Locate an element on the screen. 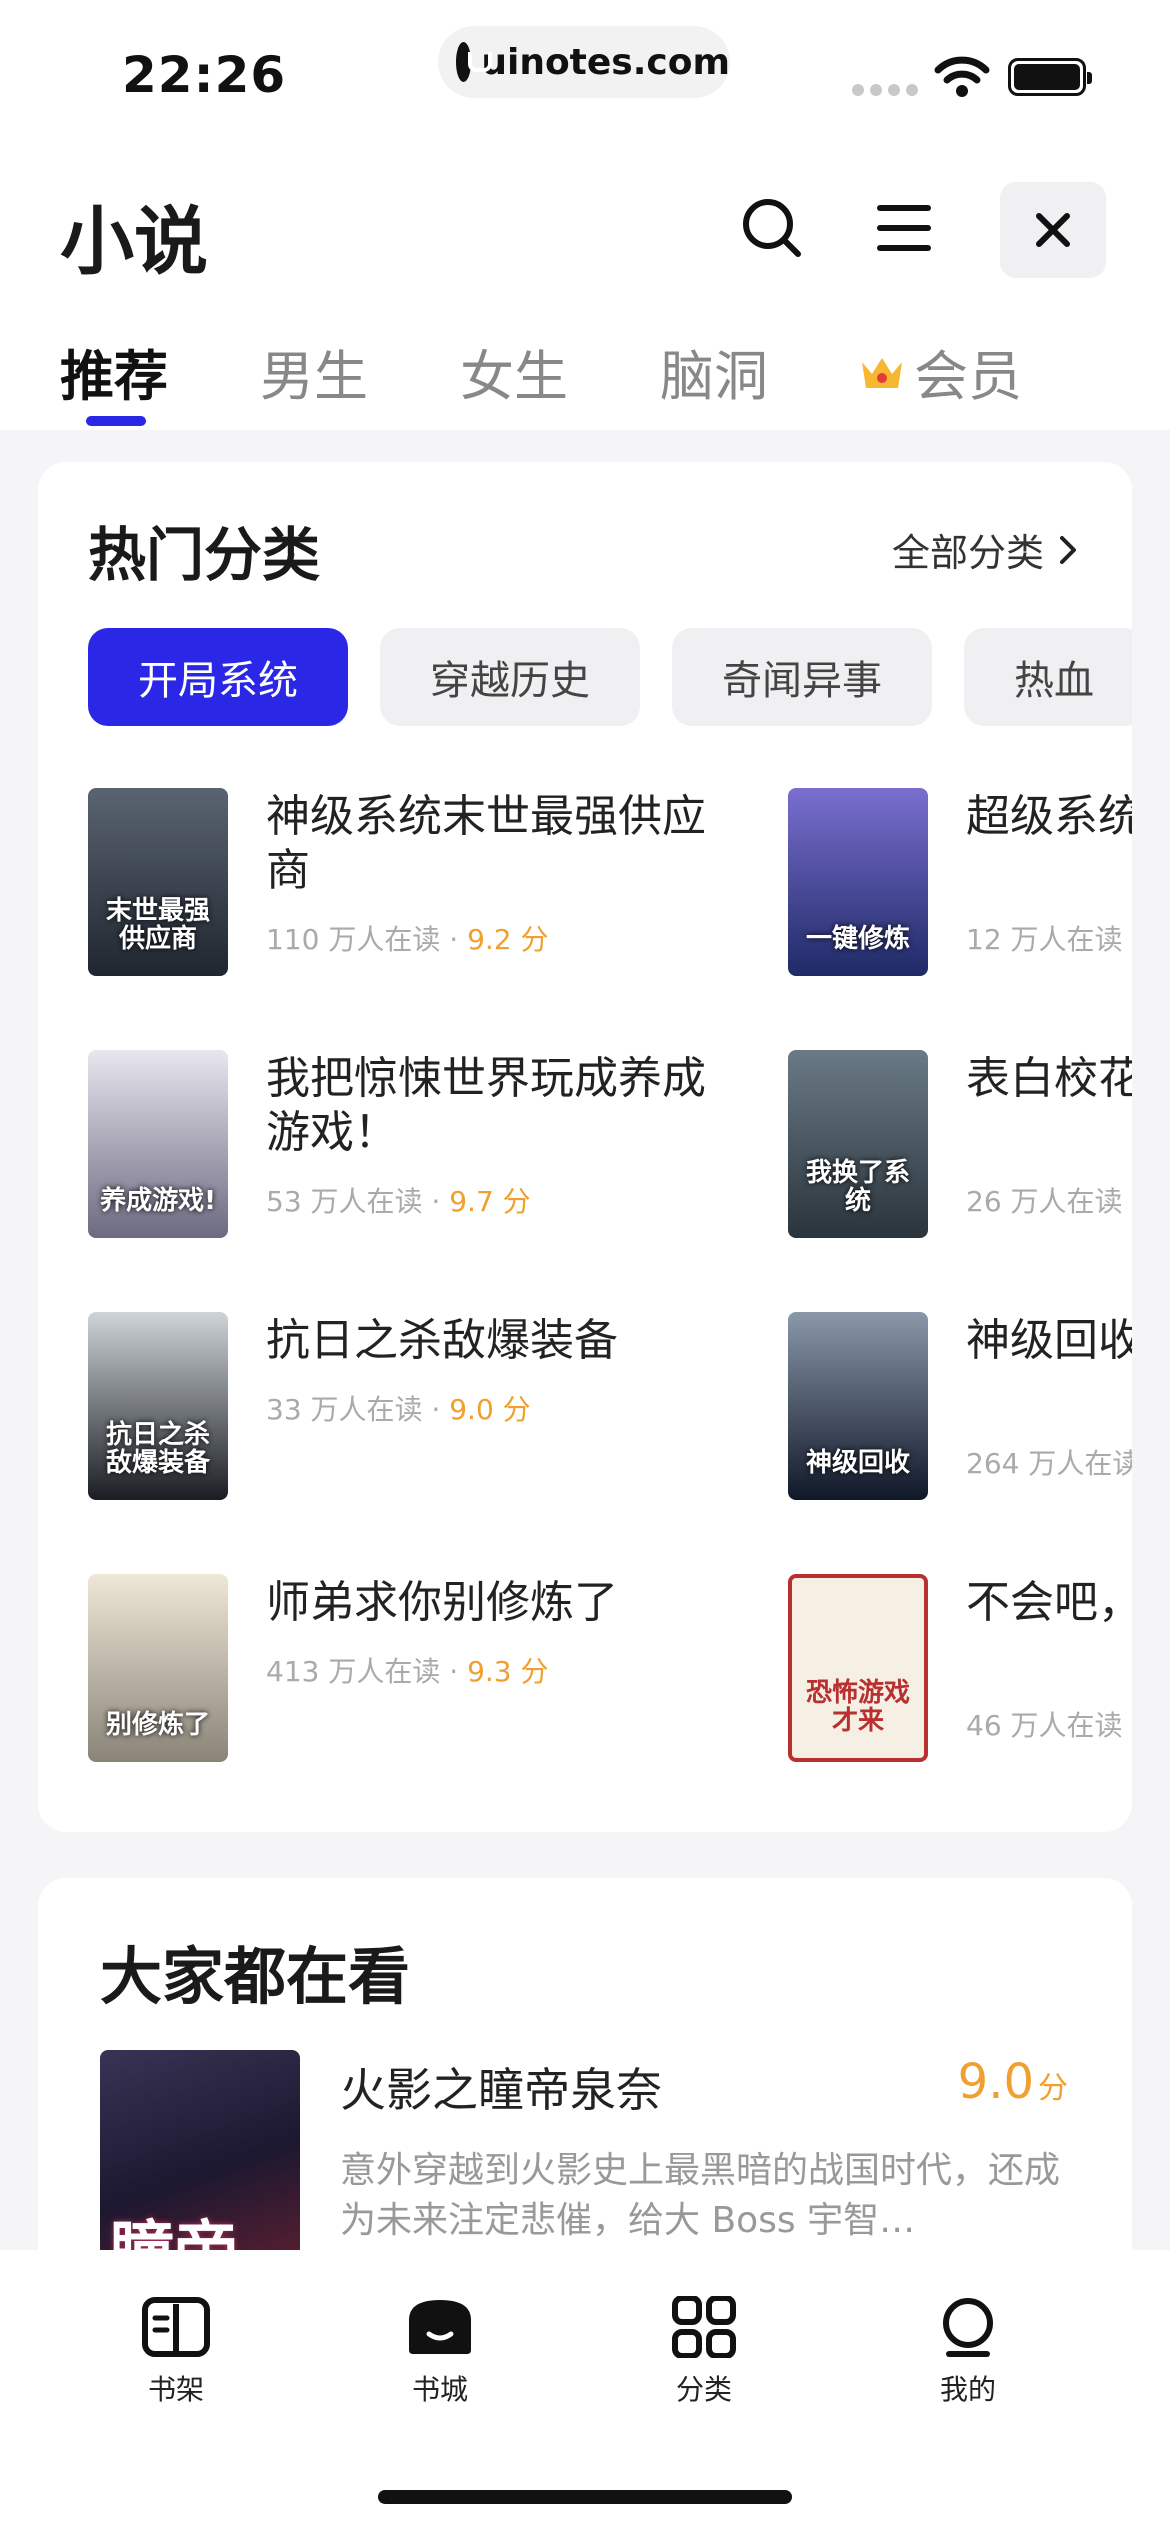 The width and height of the screenshot is (1170, 2532). nav-profile: 我的 is located at coordinates (968, 2352).